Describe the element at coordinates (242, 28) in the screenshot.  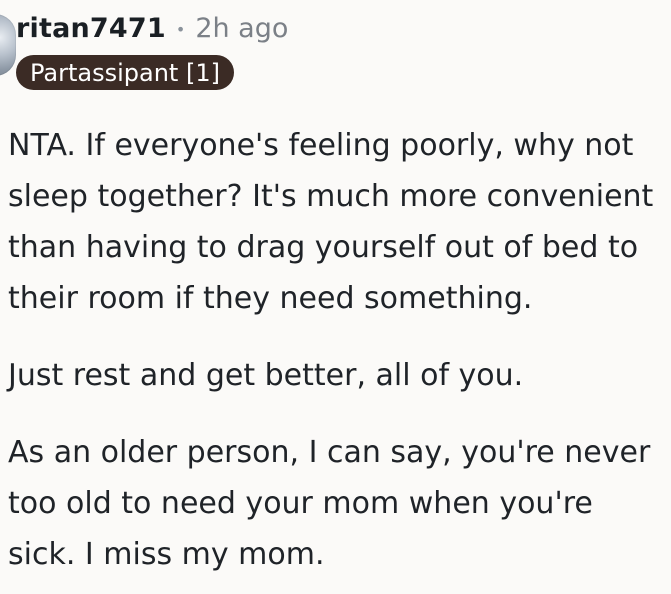
I see `timestamp: 2h ago` at that location.